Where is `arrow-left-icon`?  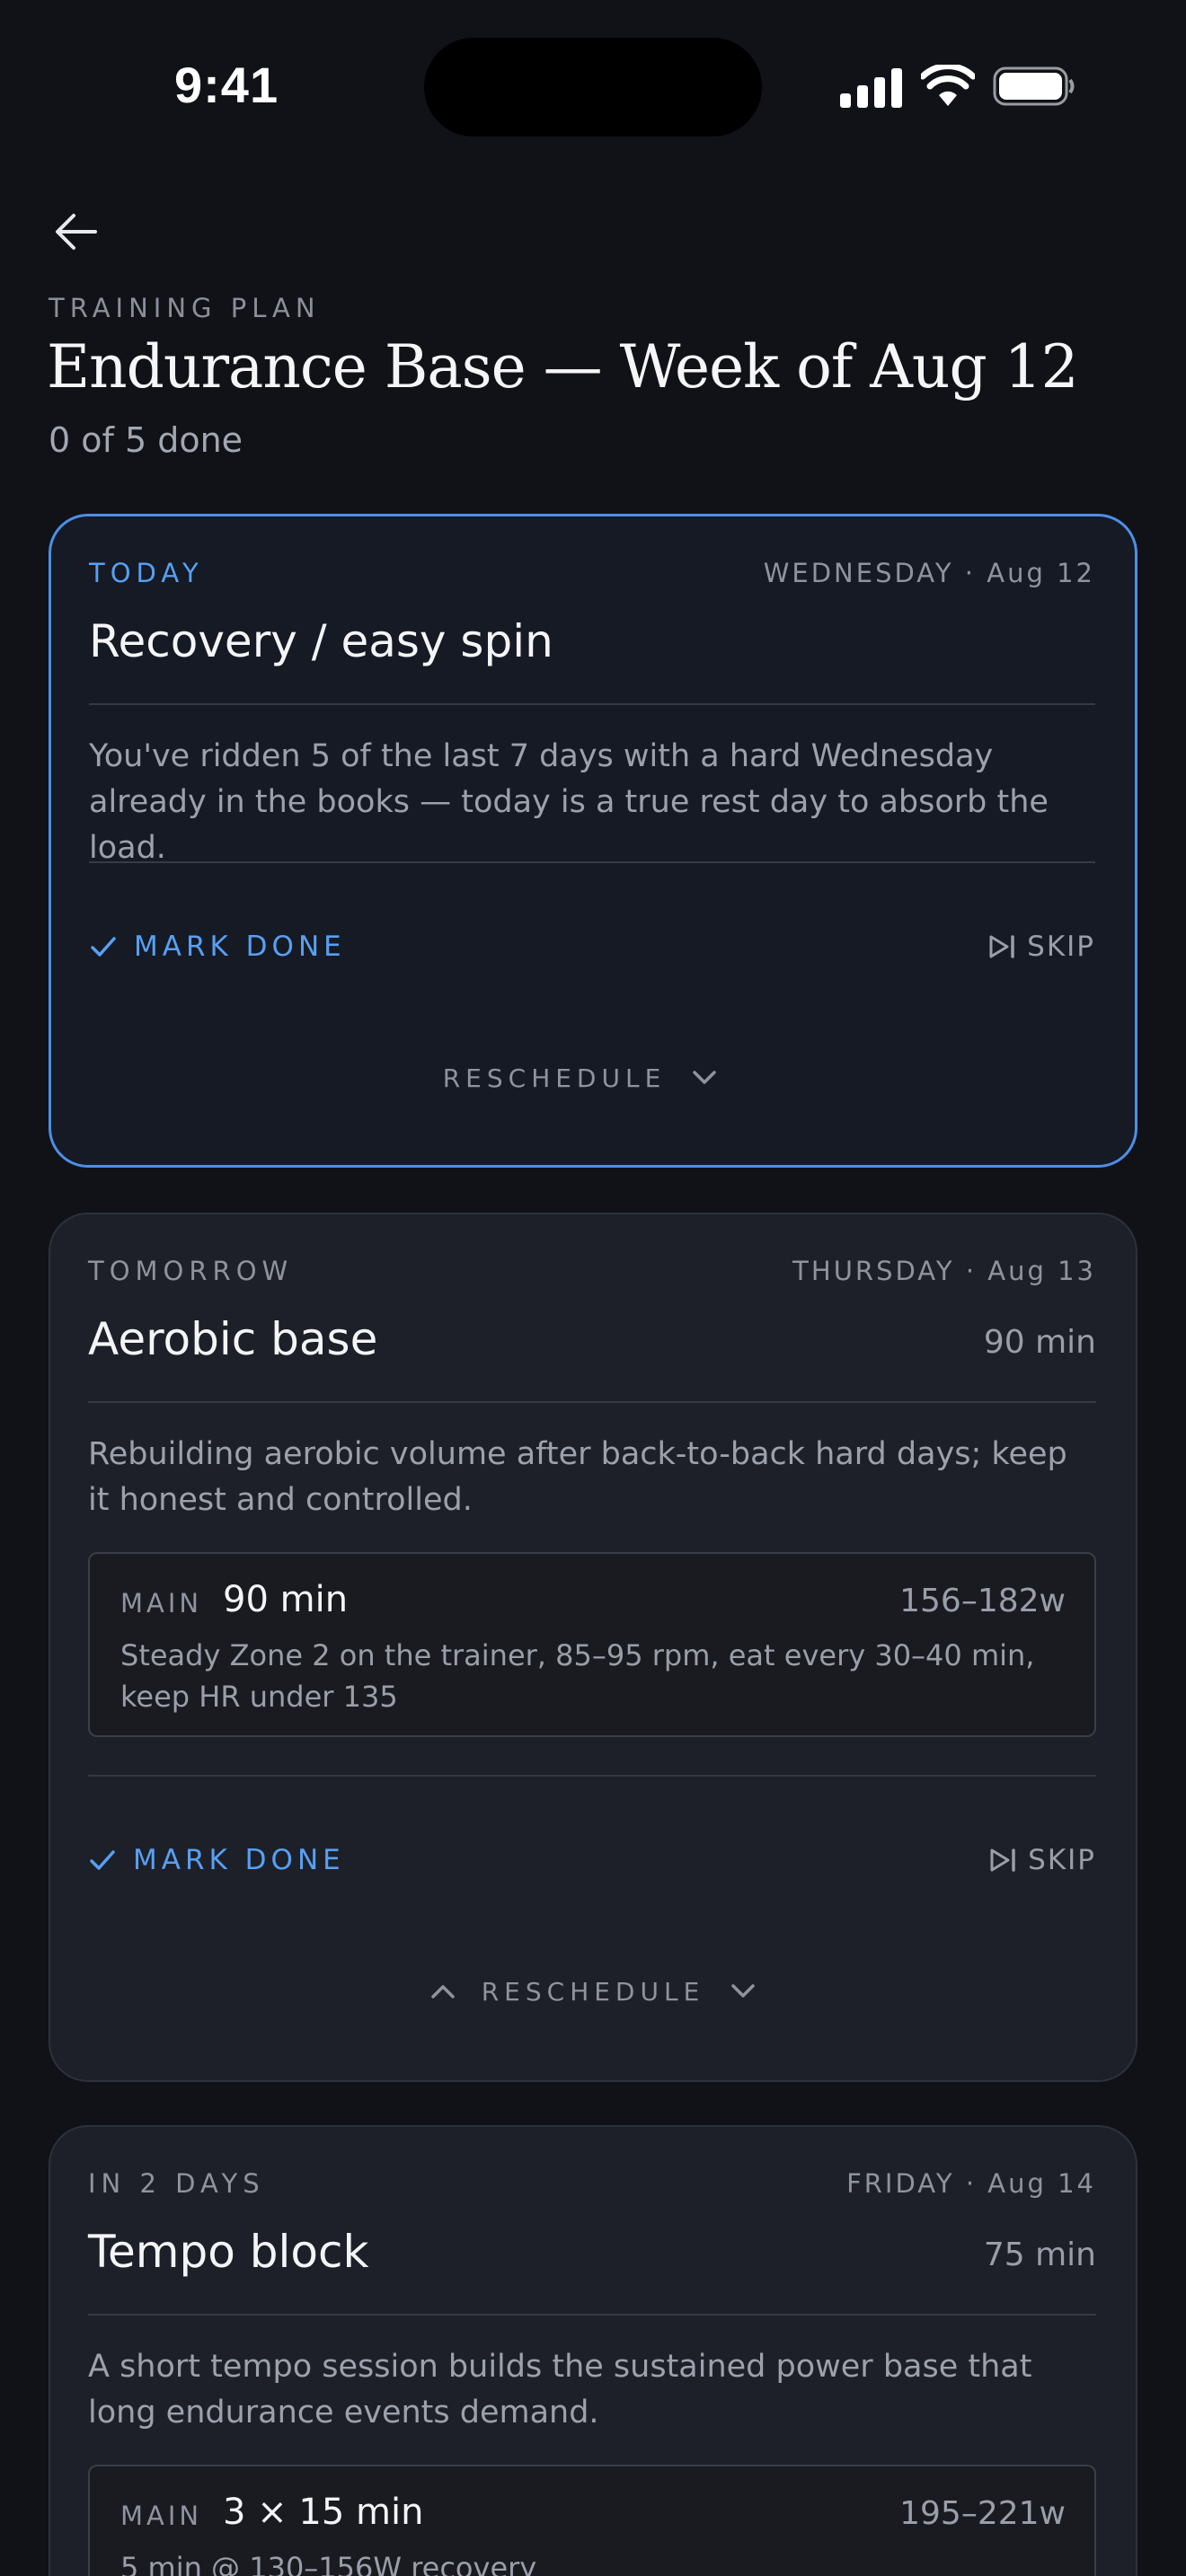
arrow-left-icon is located at coordinates (76, 232).